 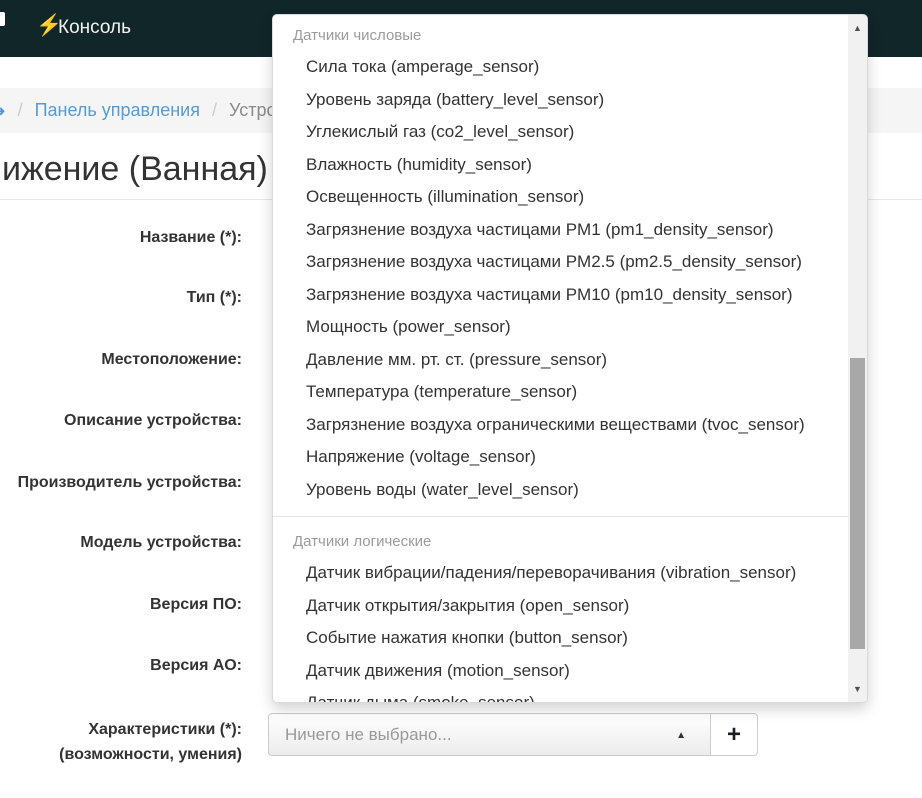 I want to click on dropdown-item-motion: Датчик движения (motion_sensor), so click(x=570, y=671).